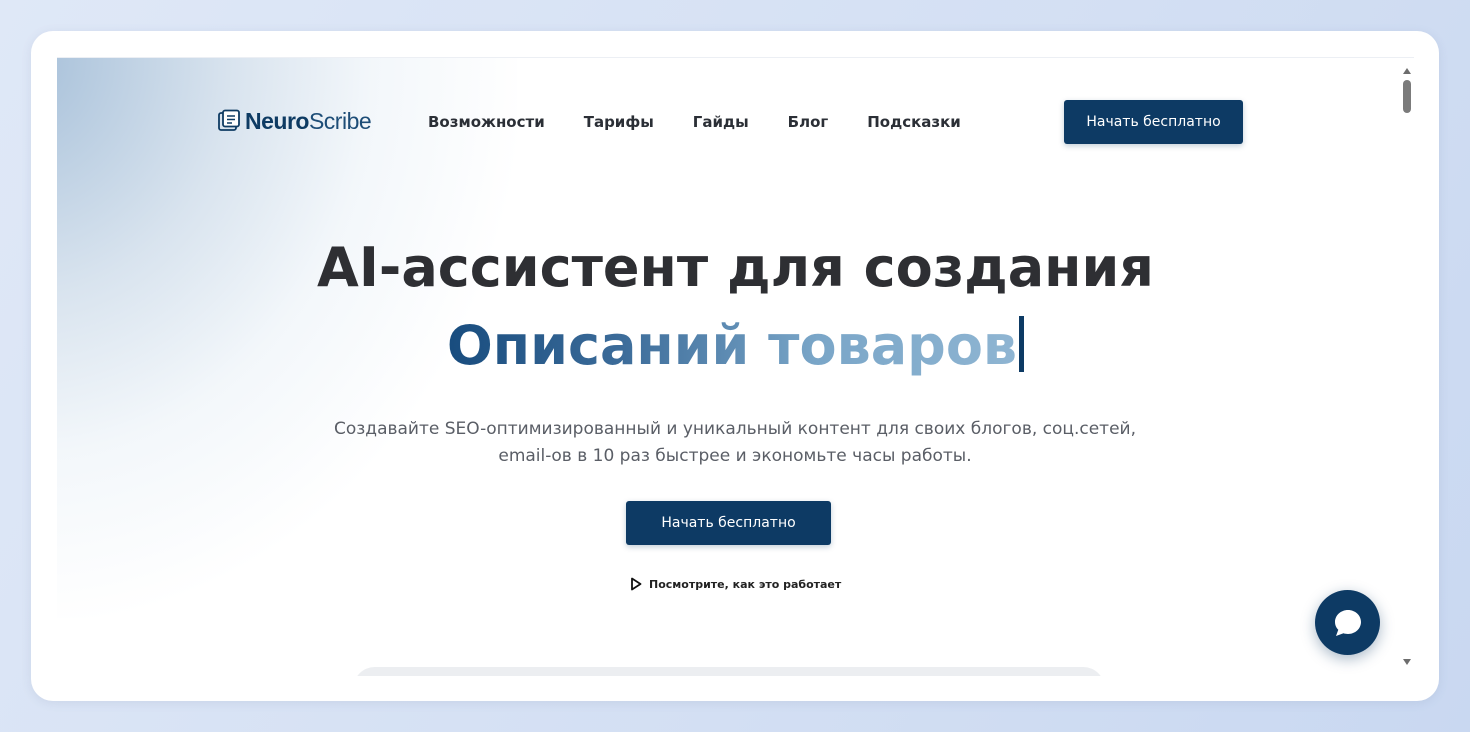 The height and width of the screenshot is (732, 1470). Describe the element at coordinates (1407, 662) in the screenshot. I see `scroll-down-arrow-icon` at that location.